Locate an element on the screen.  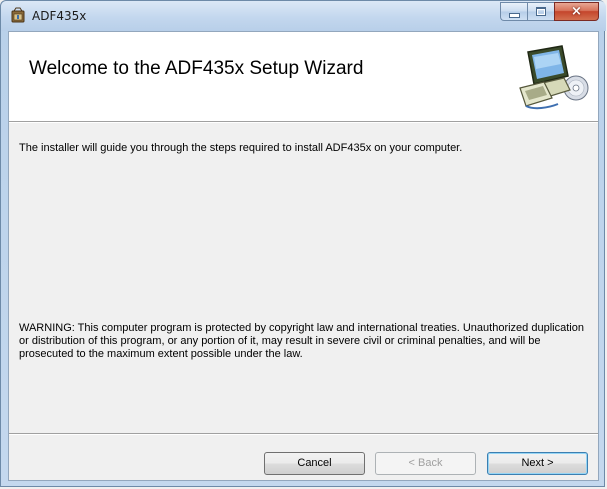
computer-cd-icon is located at coordinates (554, 77).